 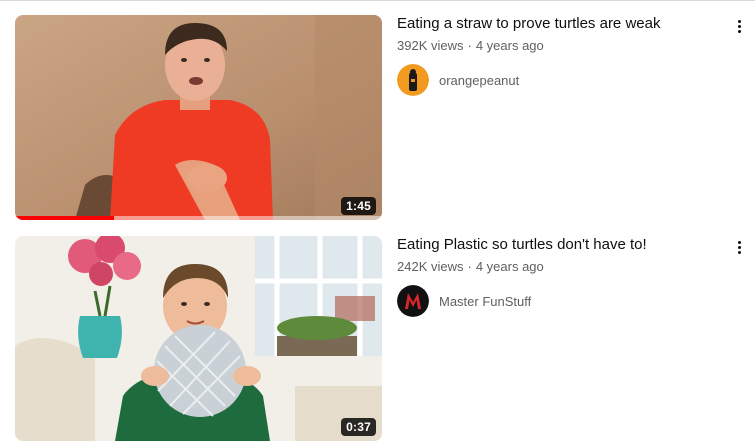 I want to click on watch-progress-fill, so click(x=65, y=218).